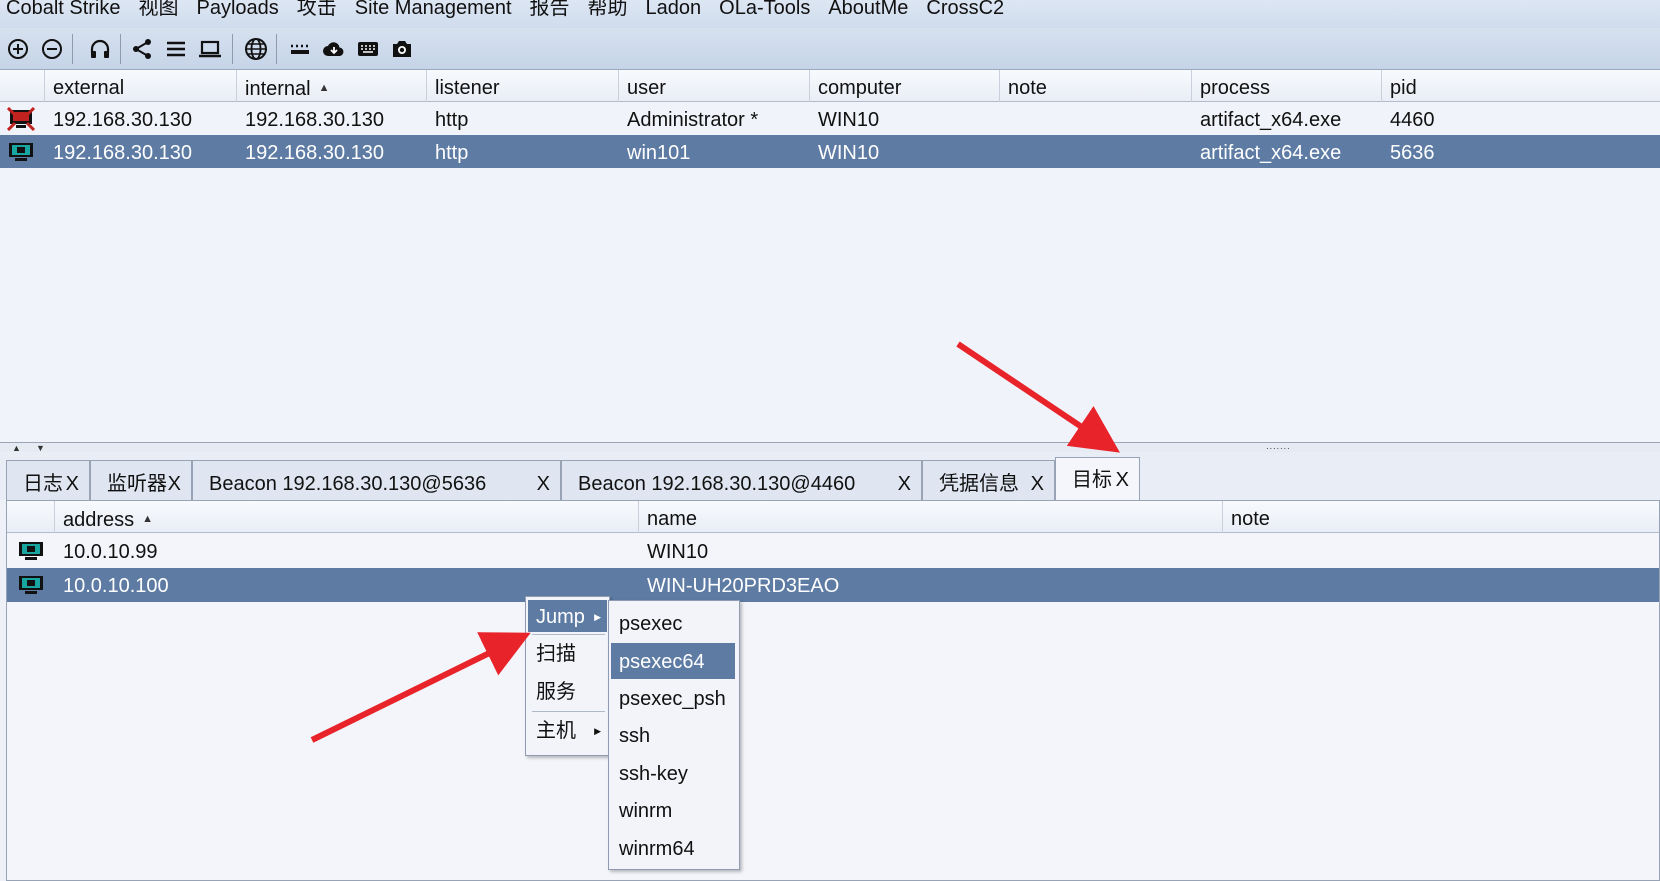 Image resolution: width=1660 pixels, height=881 pixels. I want to click on keyboard-icon, so click(368, 49).